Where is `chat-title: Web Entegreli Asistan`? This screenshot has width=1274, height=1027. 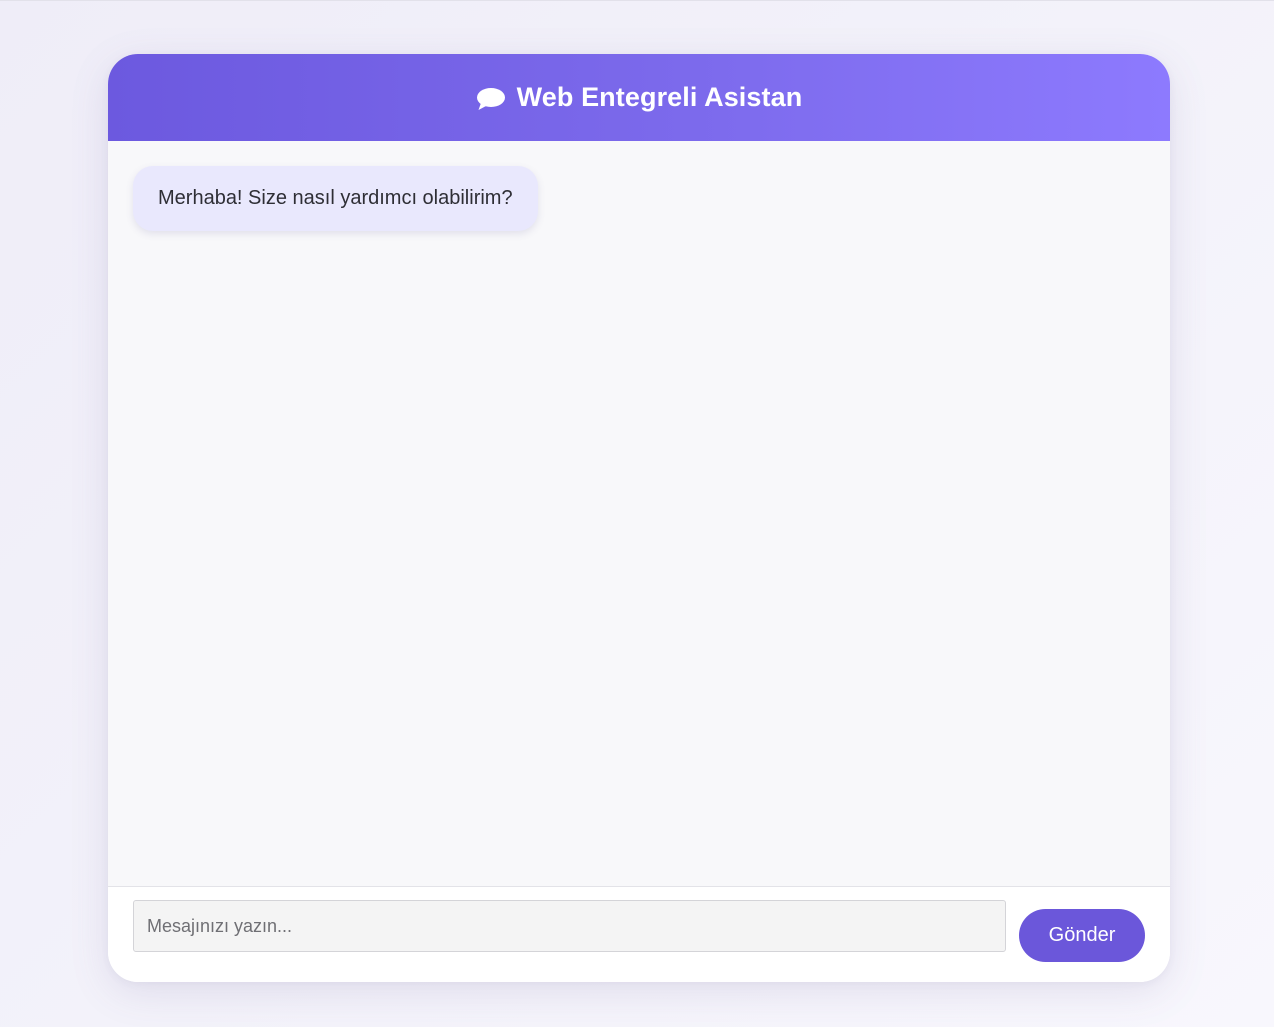
chat-title: Web Entegreli Asistan is located at coordinates (659, 97).